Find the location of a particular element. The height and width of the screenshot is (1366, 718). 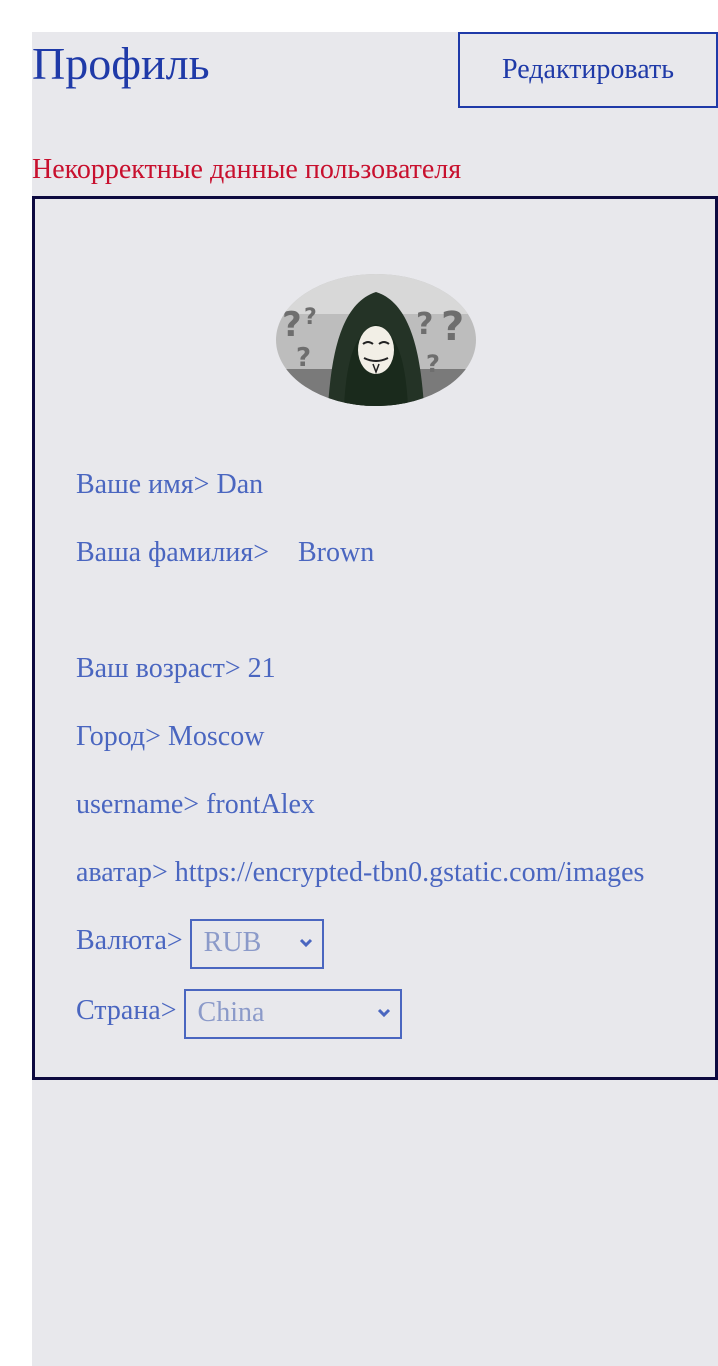

country-row: Страна> China is located at coordinates (376, 1015).